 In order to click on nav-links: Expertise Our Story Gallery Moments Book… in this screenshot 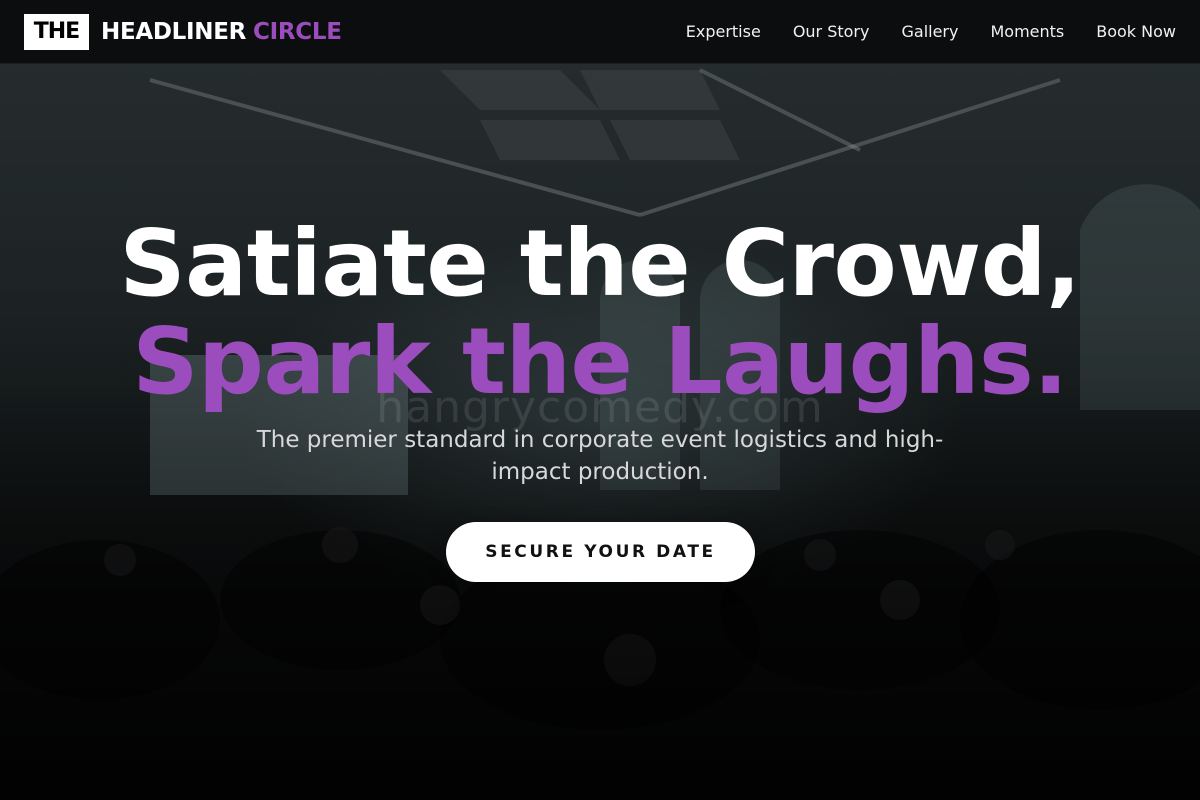, I will do `click(931, 31)`.